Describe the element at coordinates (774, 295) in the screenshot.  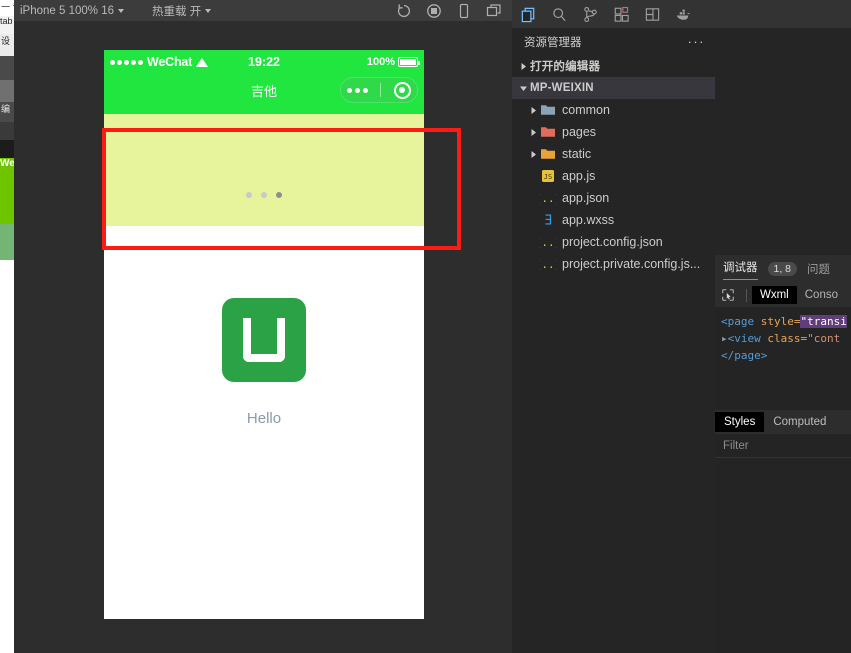
I see `subtab-wxml: Wxml` at that location.